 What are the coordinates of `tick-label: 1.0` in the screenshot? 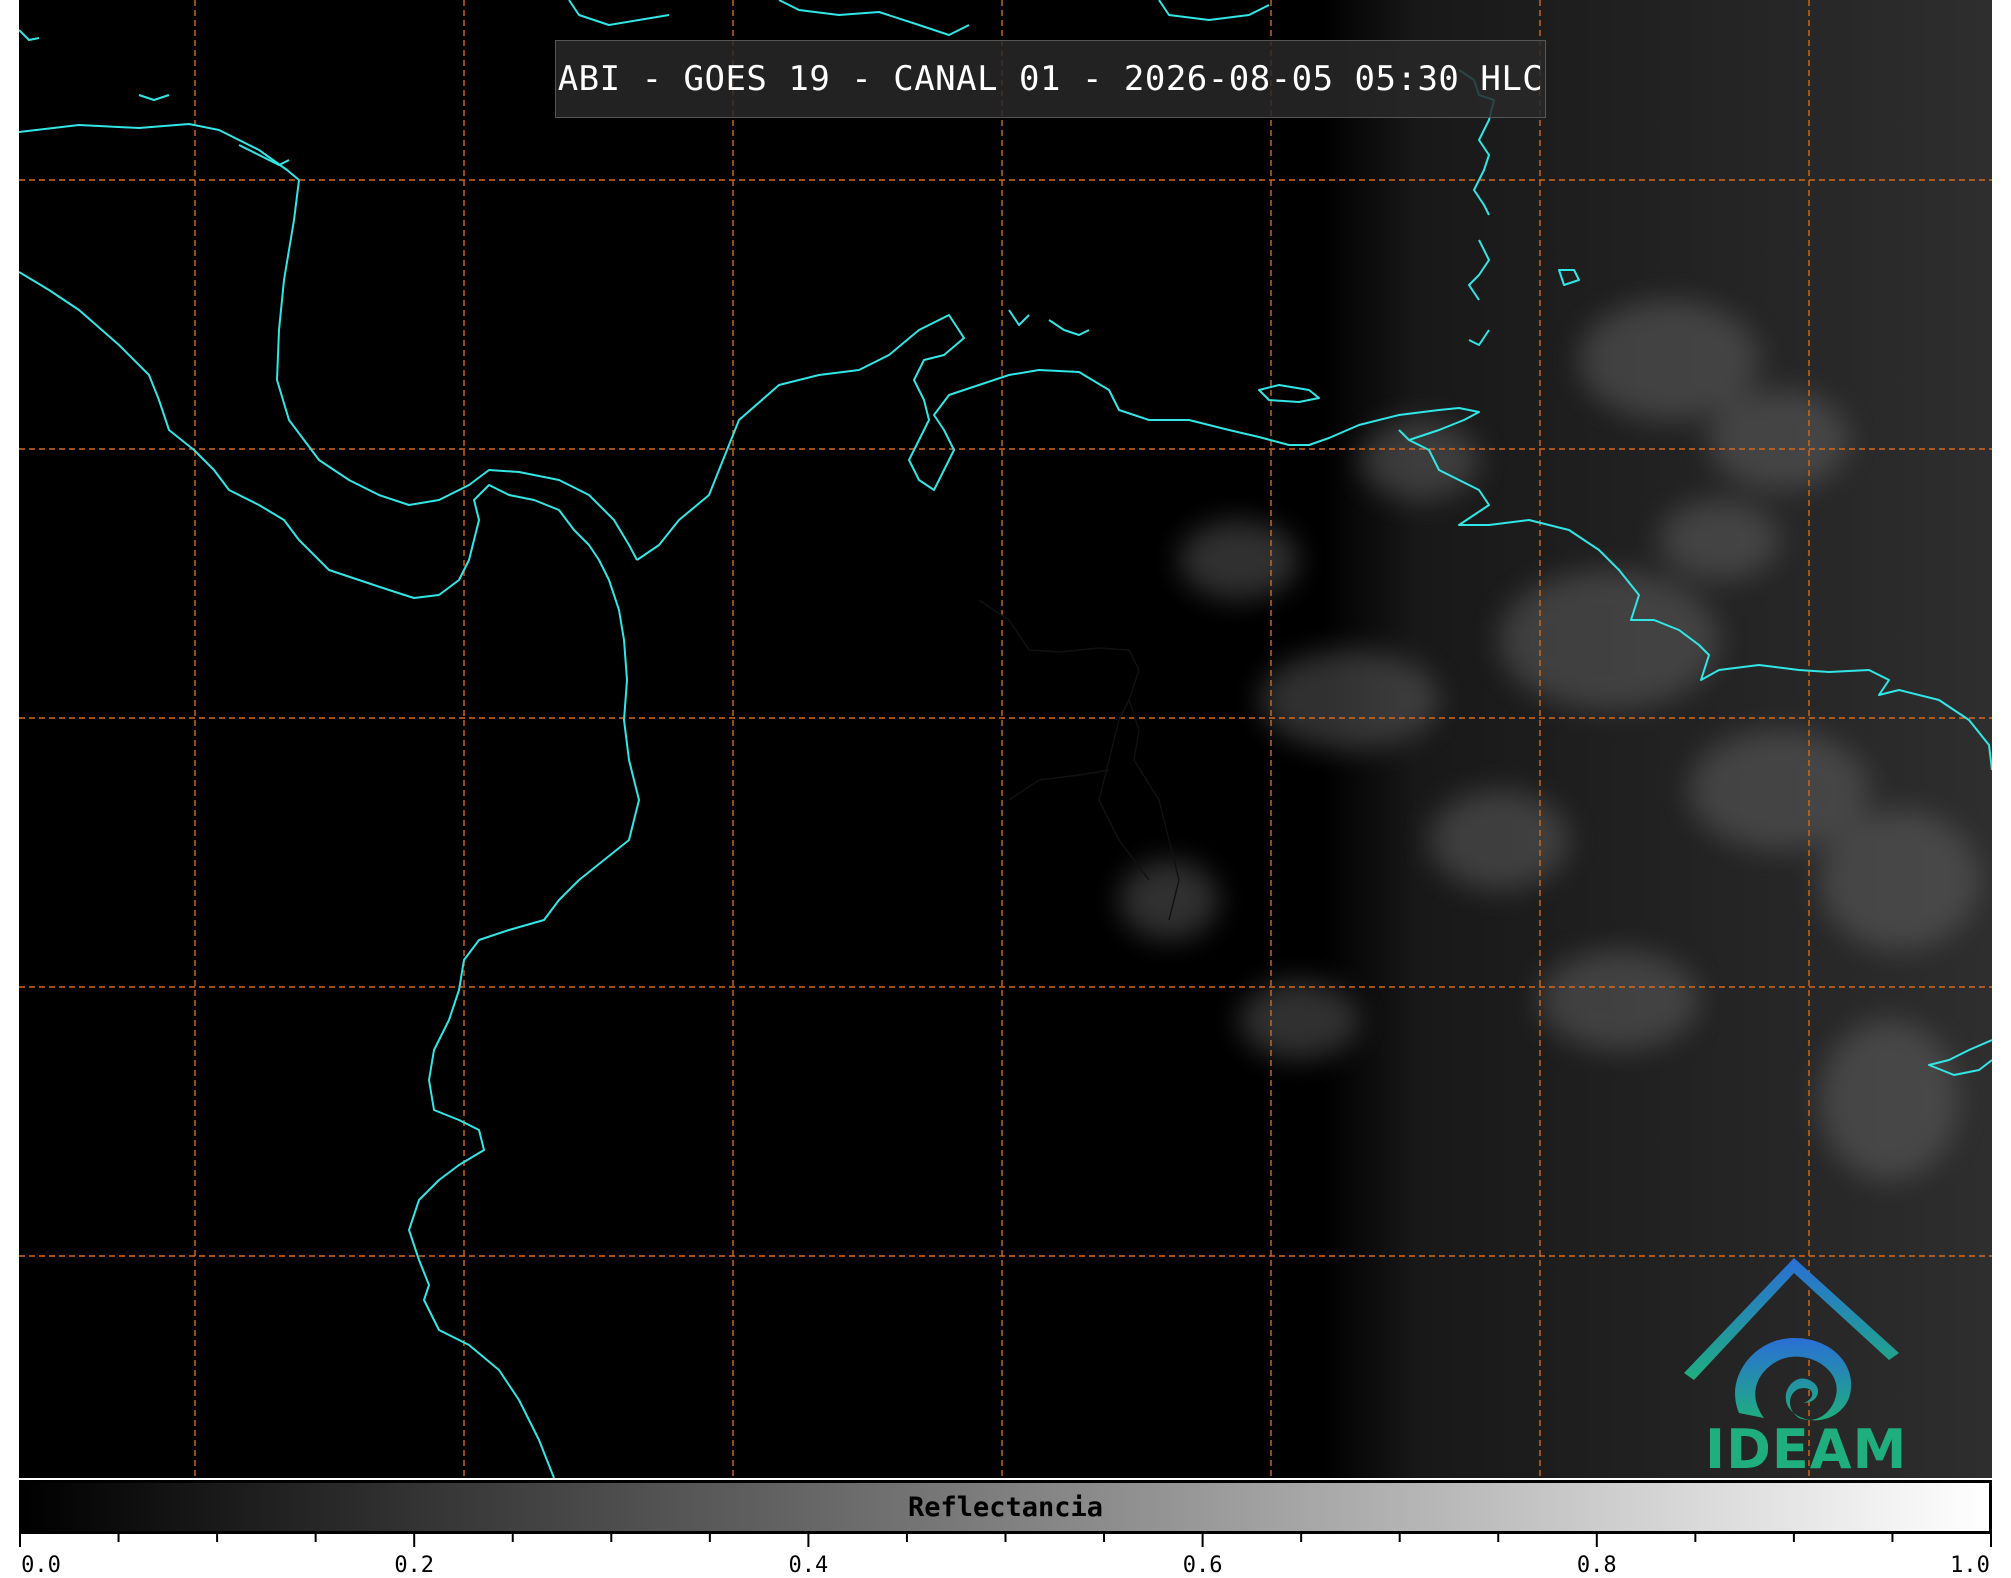 It's located at (1970, 1565).